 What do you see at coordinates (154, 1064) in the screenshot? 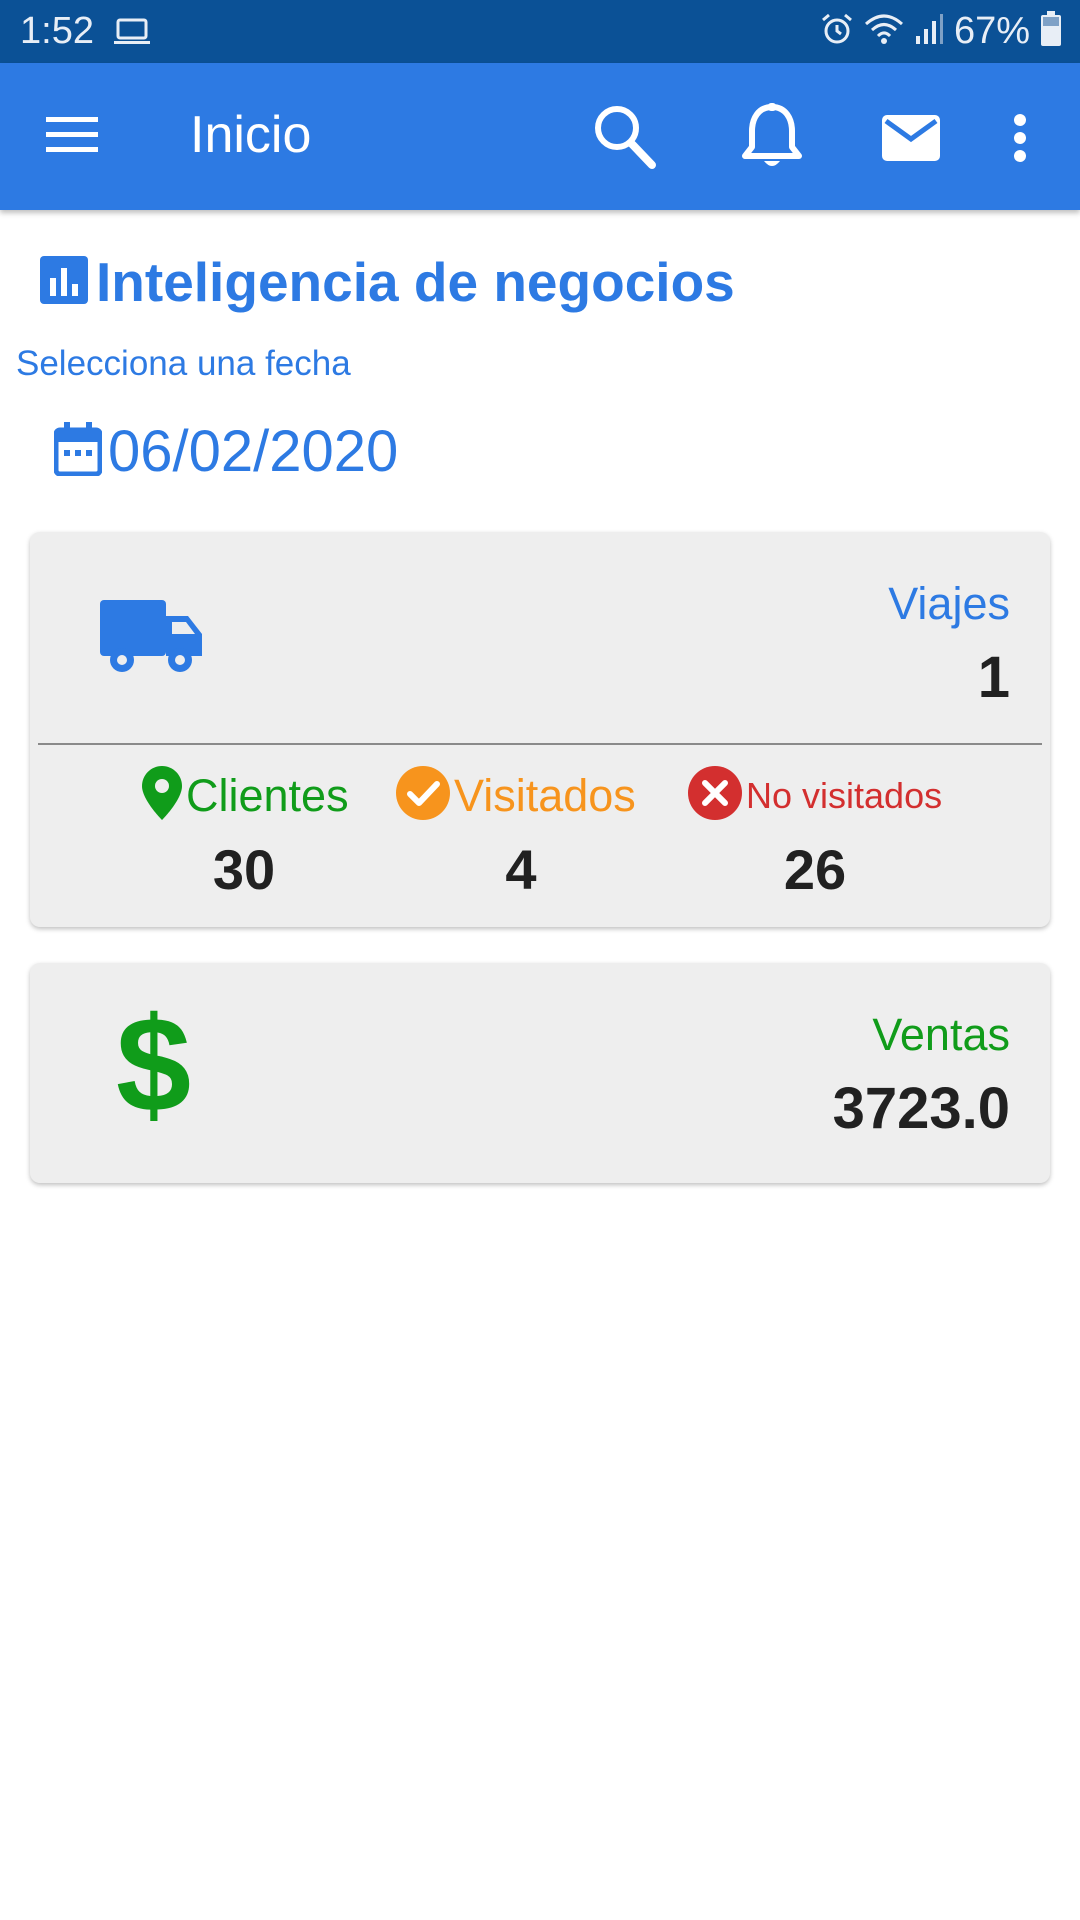
I see `dollar-icon: $` at bounding box center [154, 1064].